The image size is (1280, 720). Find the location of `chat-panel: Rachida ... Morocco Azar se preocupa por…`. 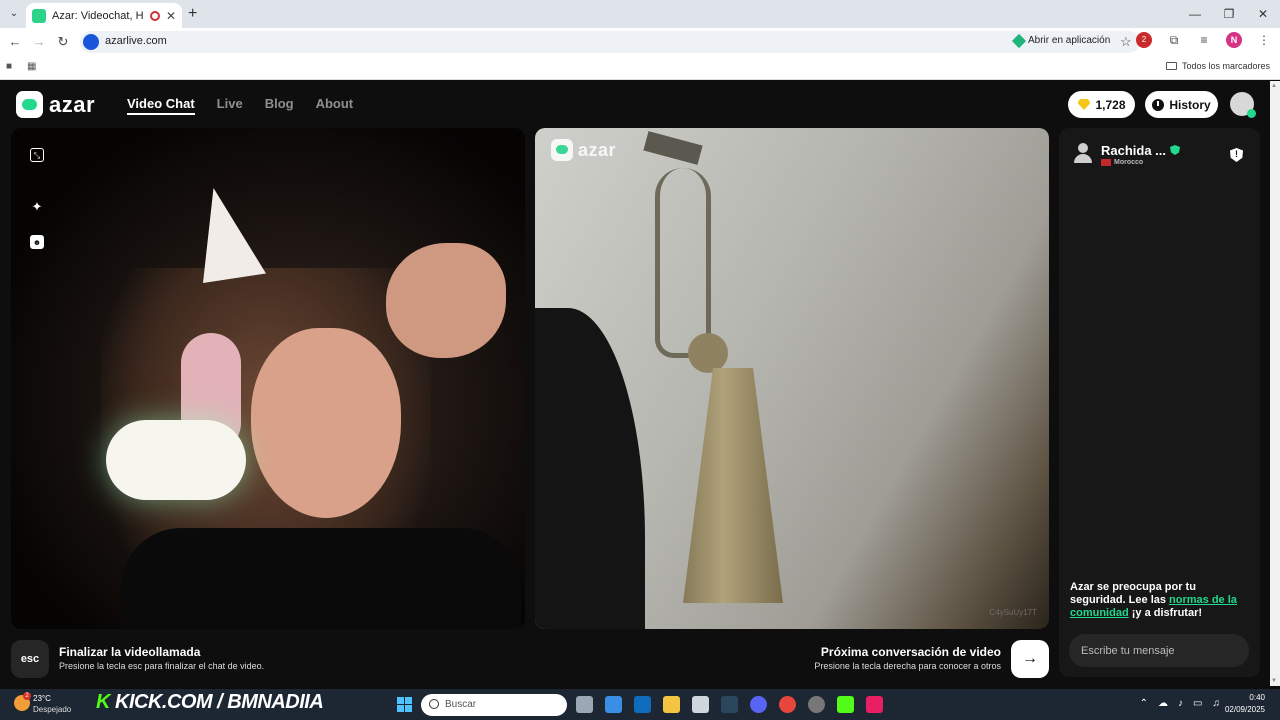

chat-panel: Rachida ... Morocco Azar se preocupa por… is located at coordinates (1159, 402).